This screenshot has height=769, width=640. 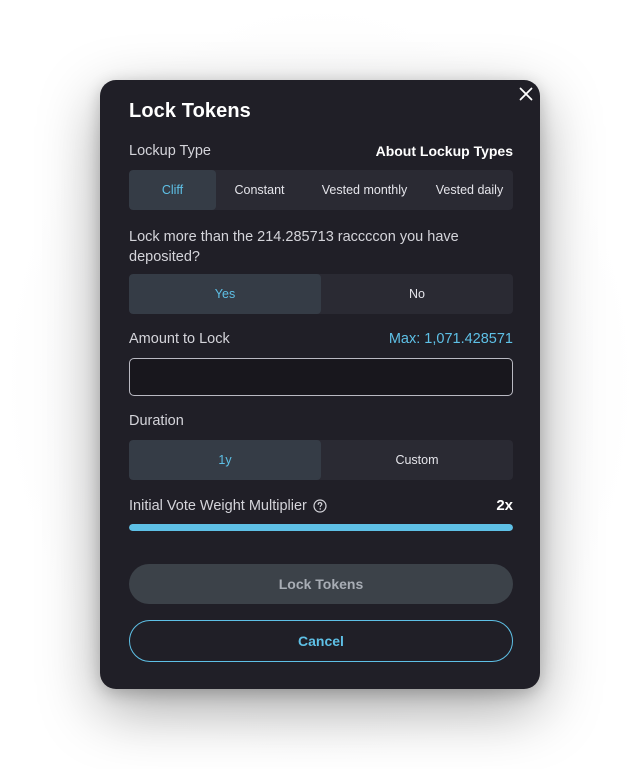 What do you see at coordinates (417, 294) in the screenshot?
I see `lock-more-option-no: No` at bounding box center [417, 294].